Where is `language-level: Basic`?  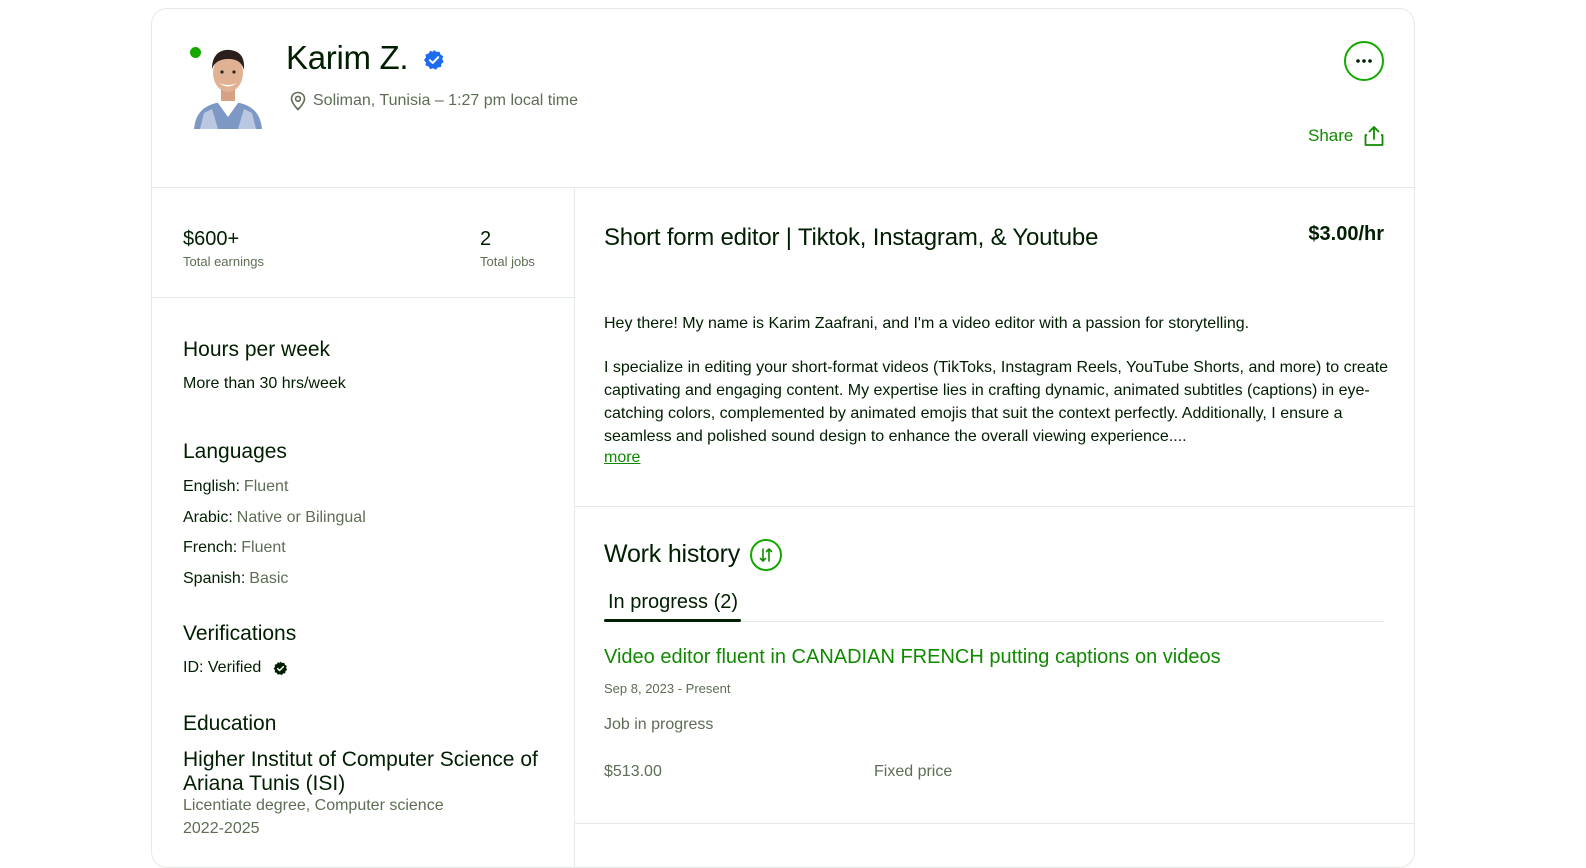 language-level: Basic is located at coordinates (269, 578).